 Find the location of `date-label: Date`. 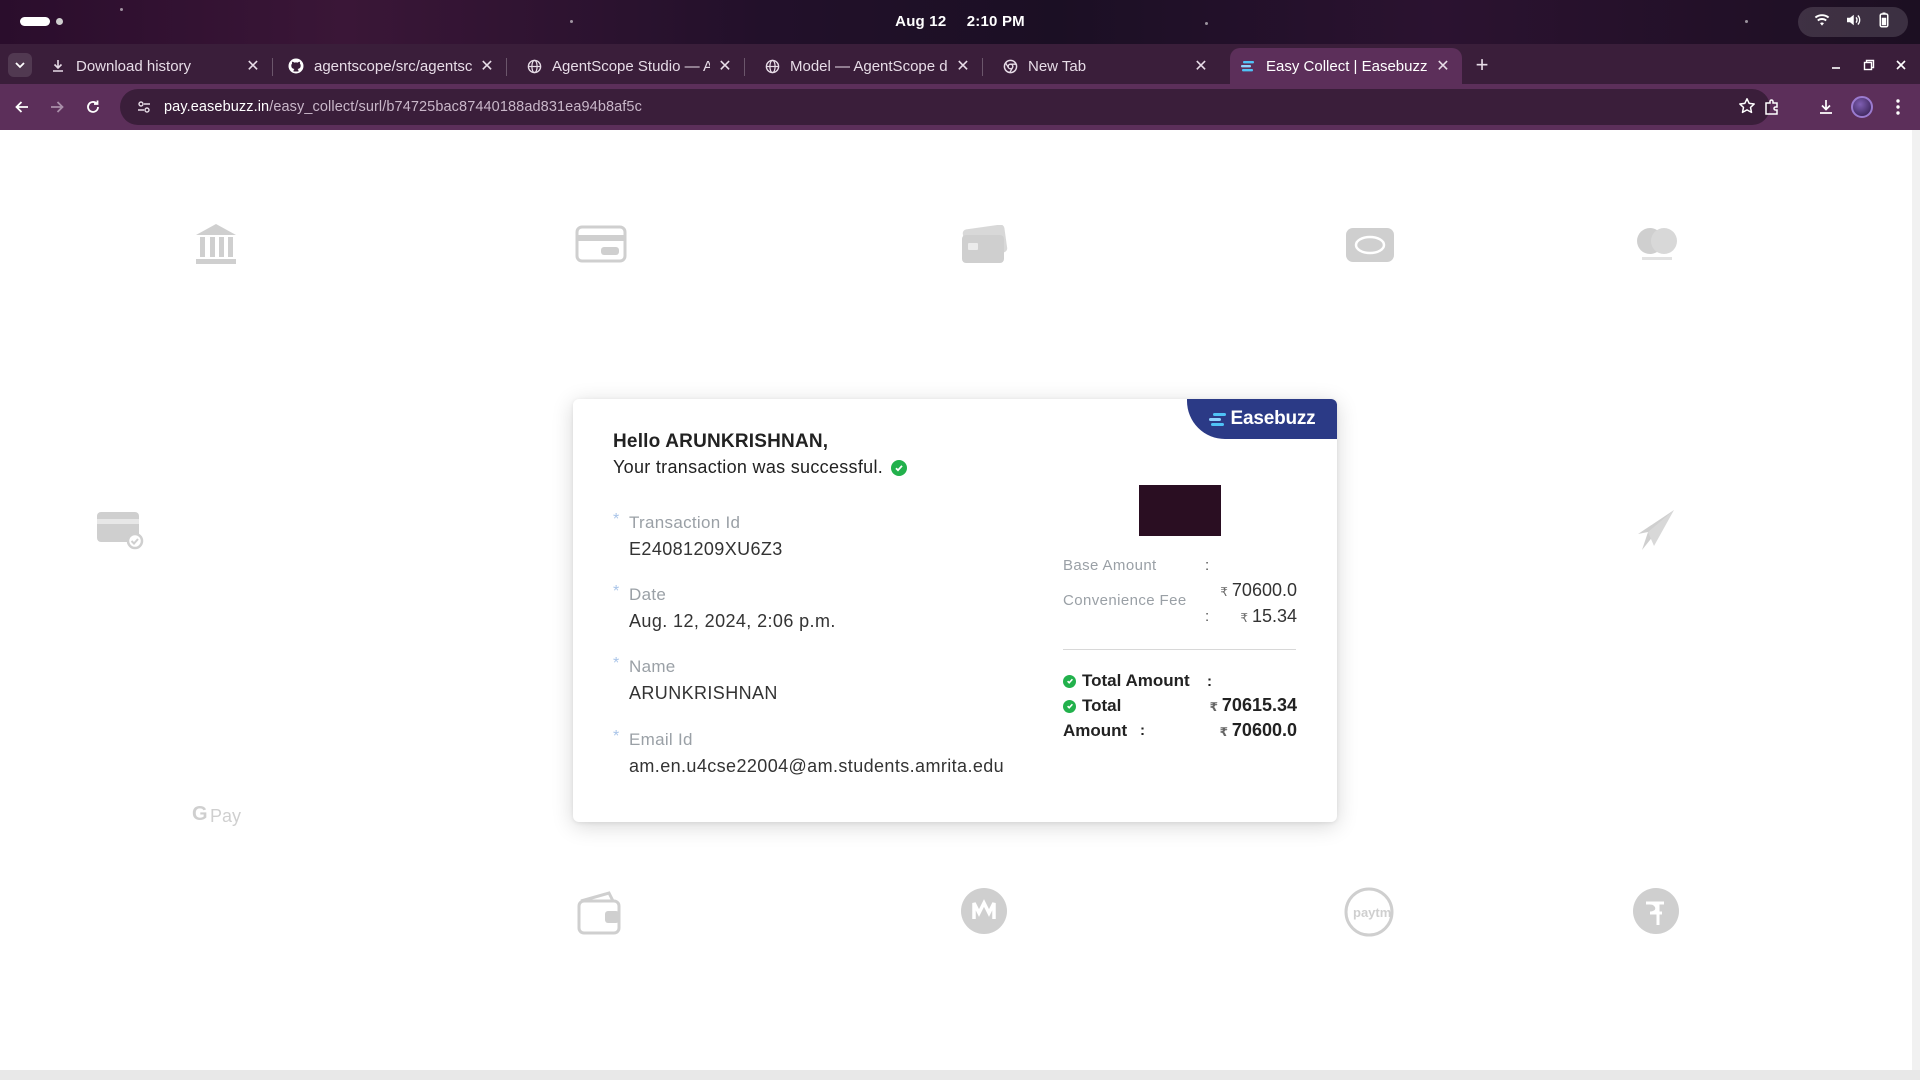

date-label: Date is located at coordinates (724, 594).